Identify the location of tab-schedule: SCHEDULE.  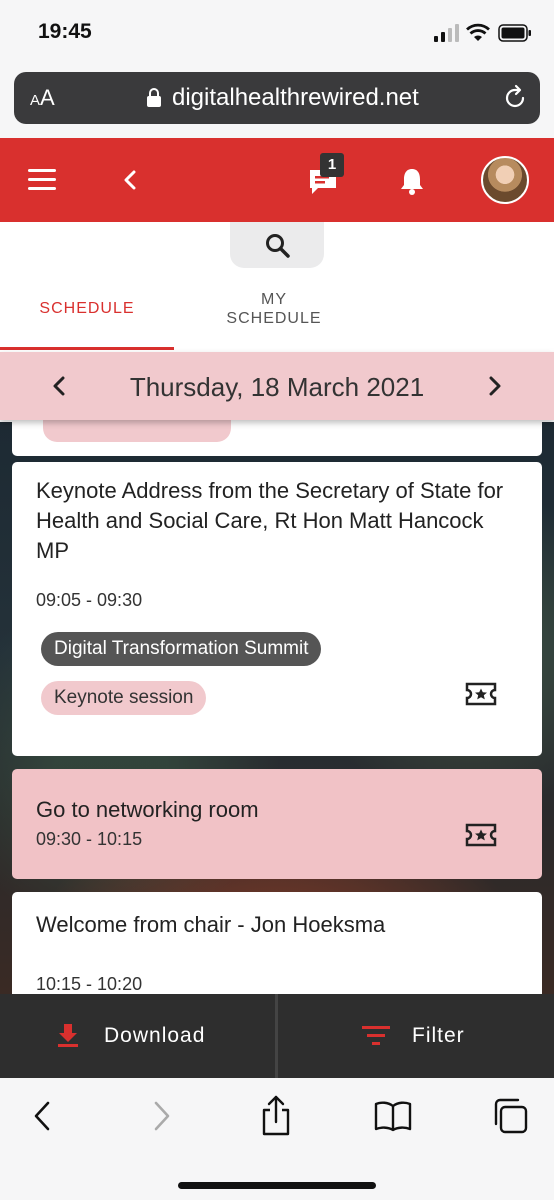
(87, 316).